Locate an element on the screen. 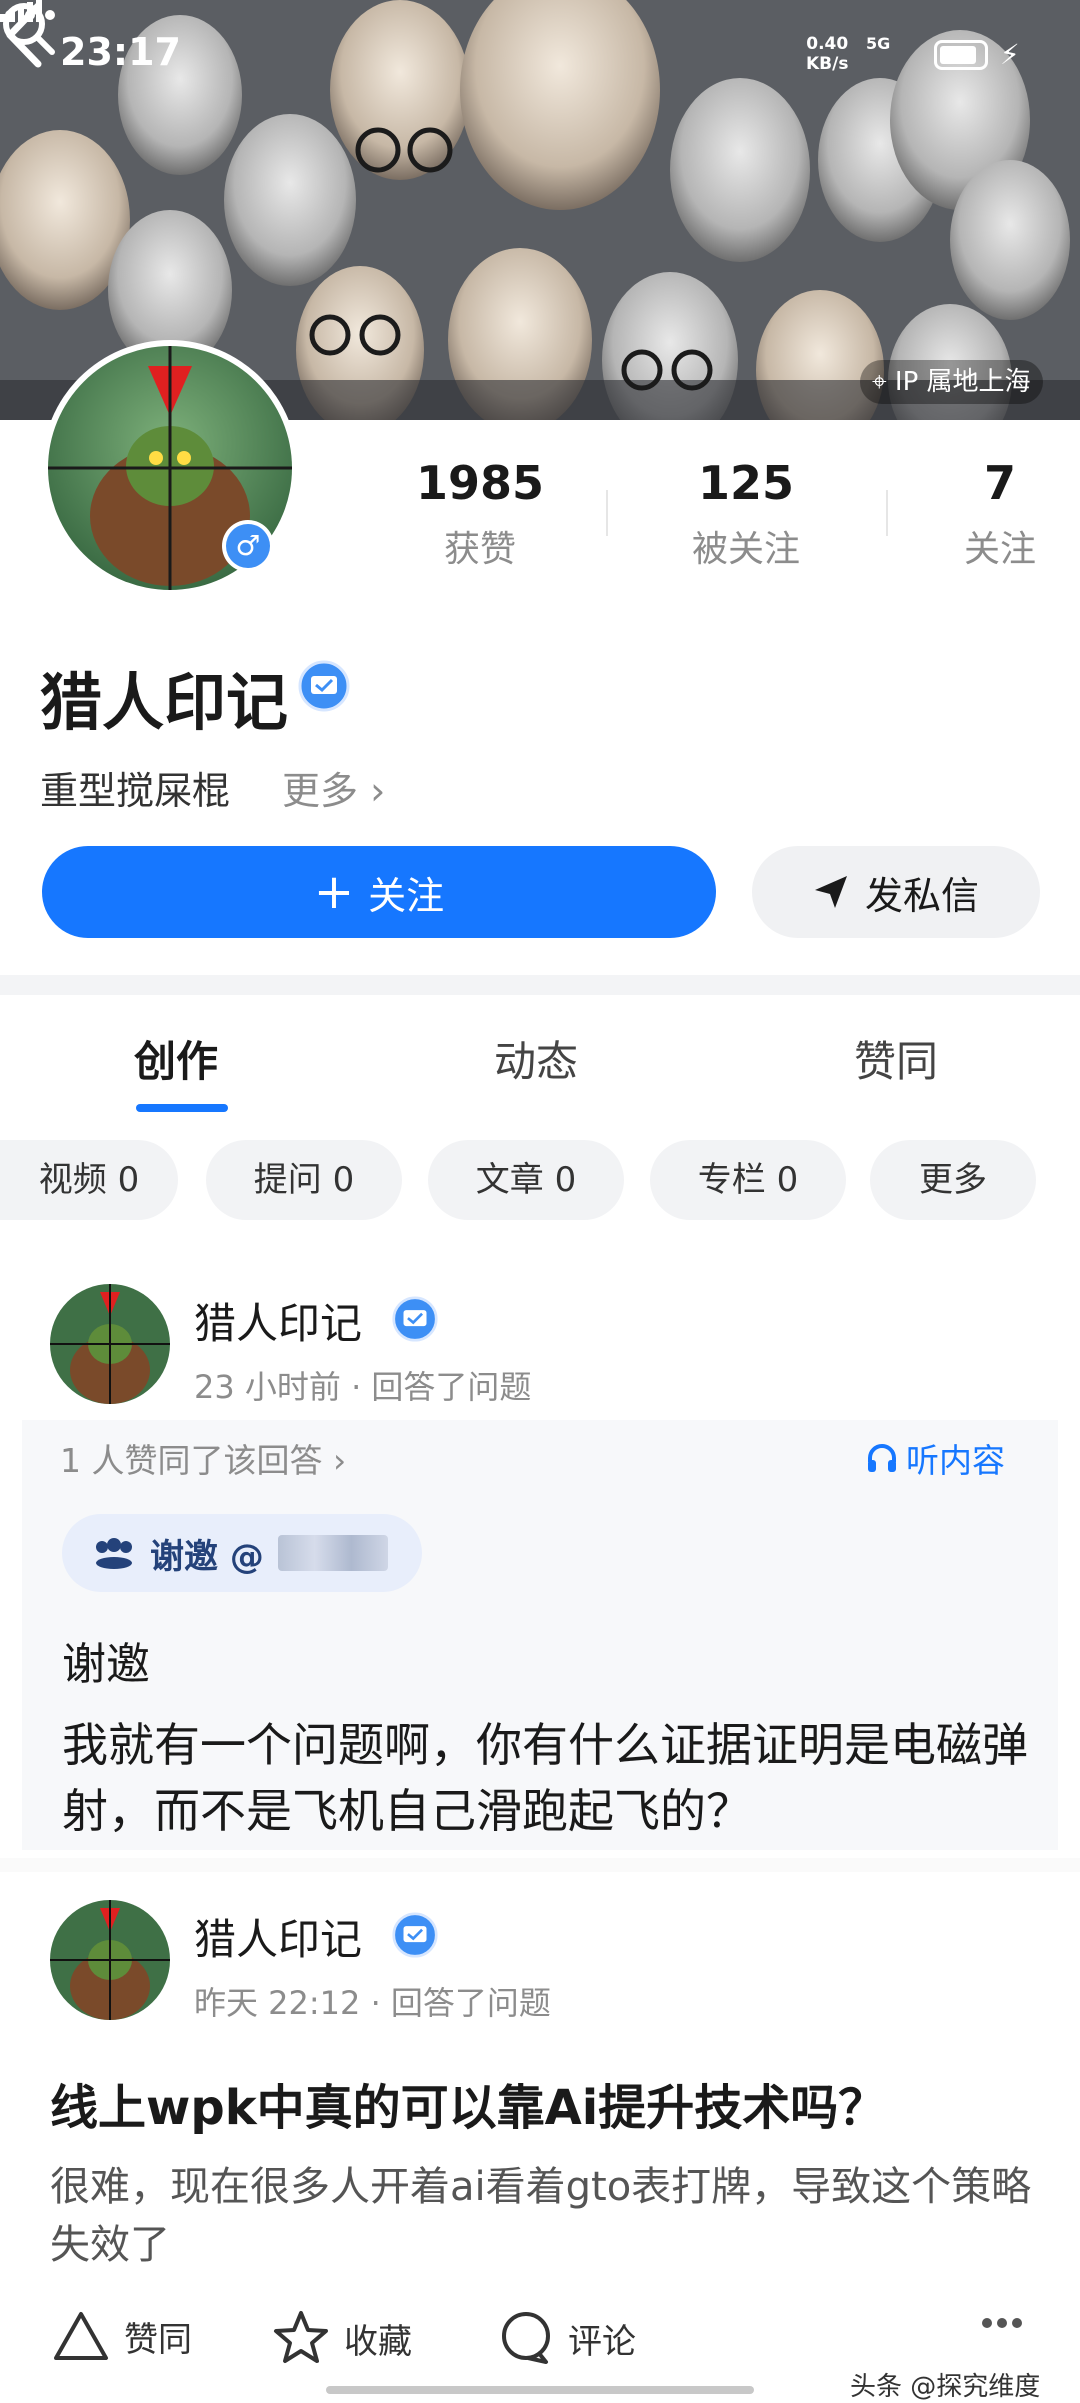 This screenshot has height=2403, width=1080. comment-icon is located at coordinates (526, 2338).